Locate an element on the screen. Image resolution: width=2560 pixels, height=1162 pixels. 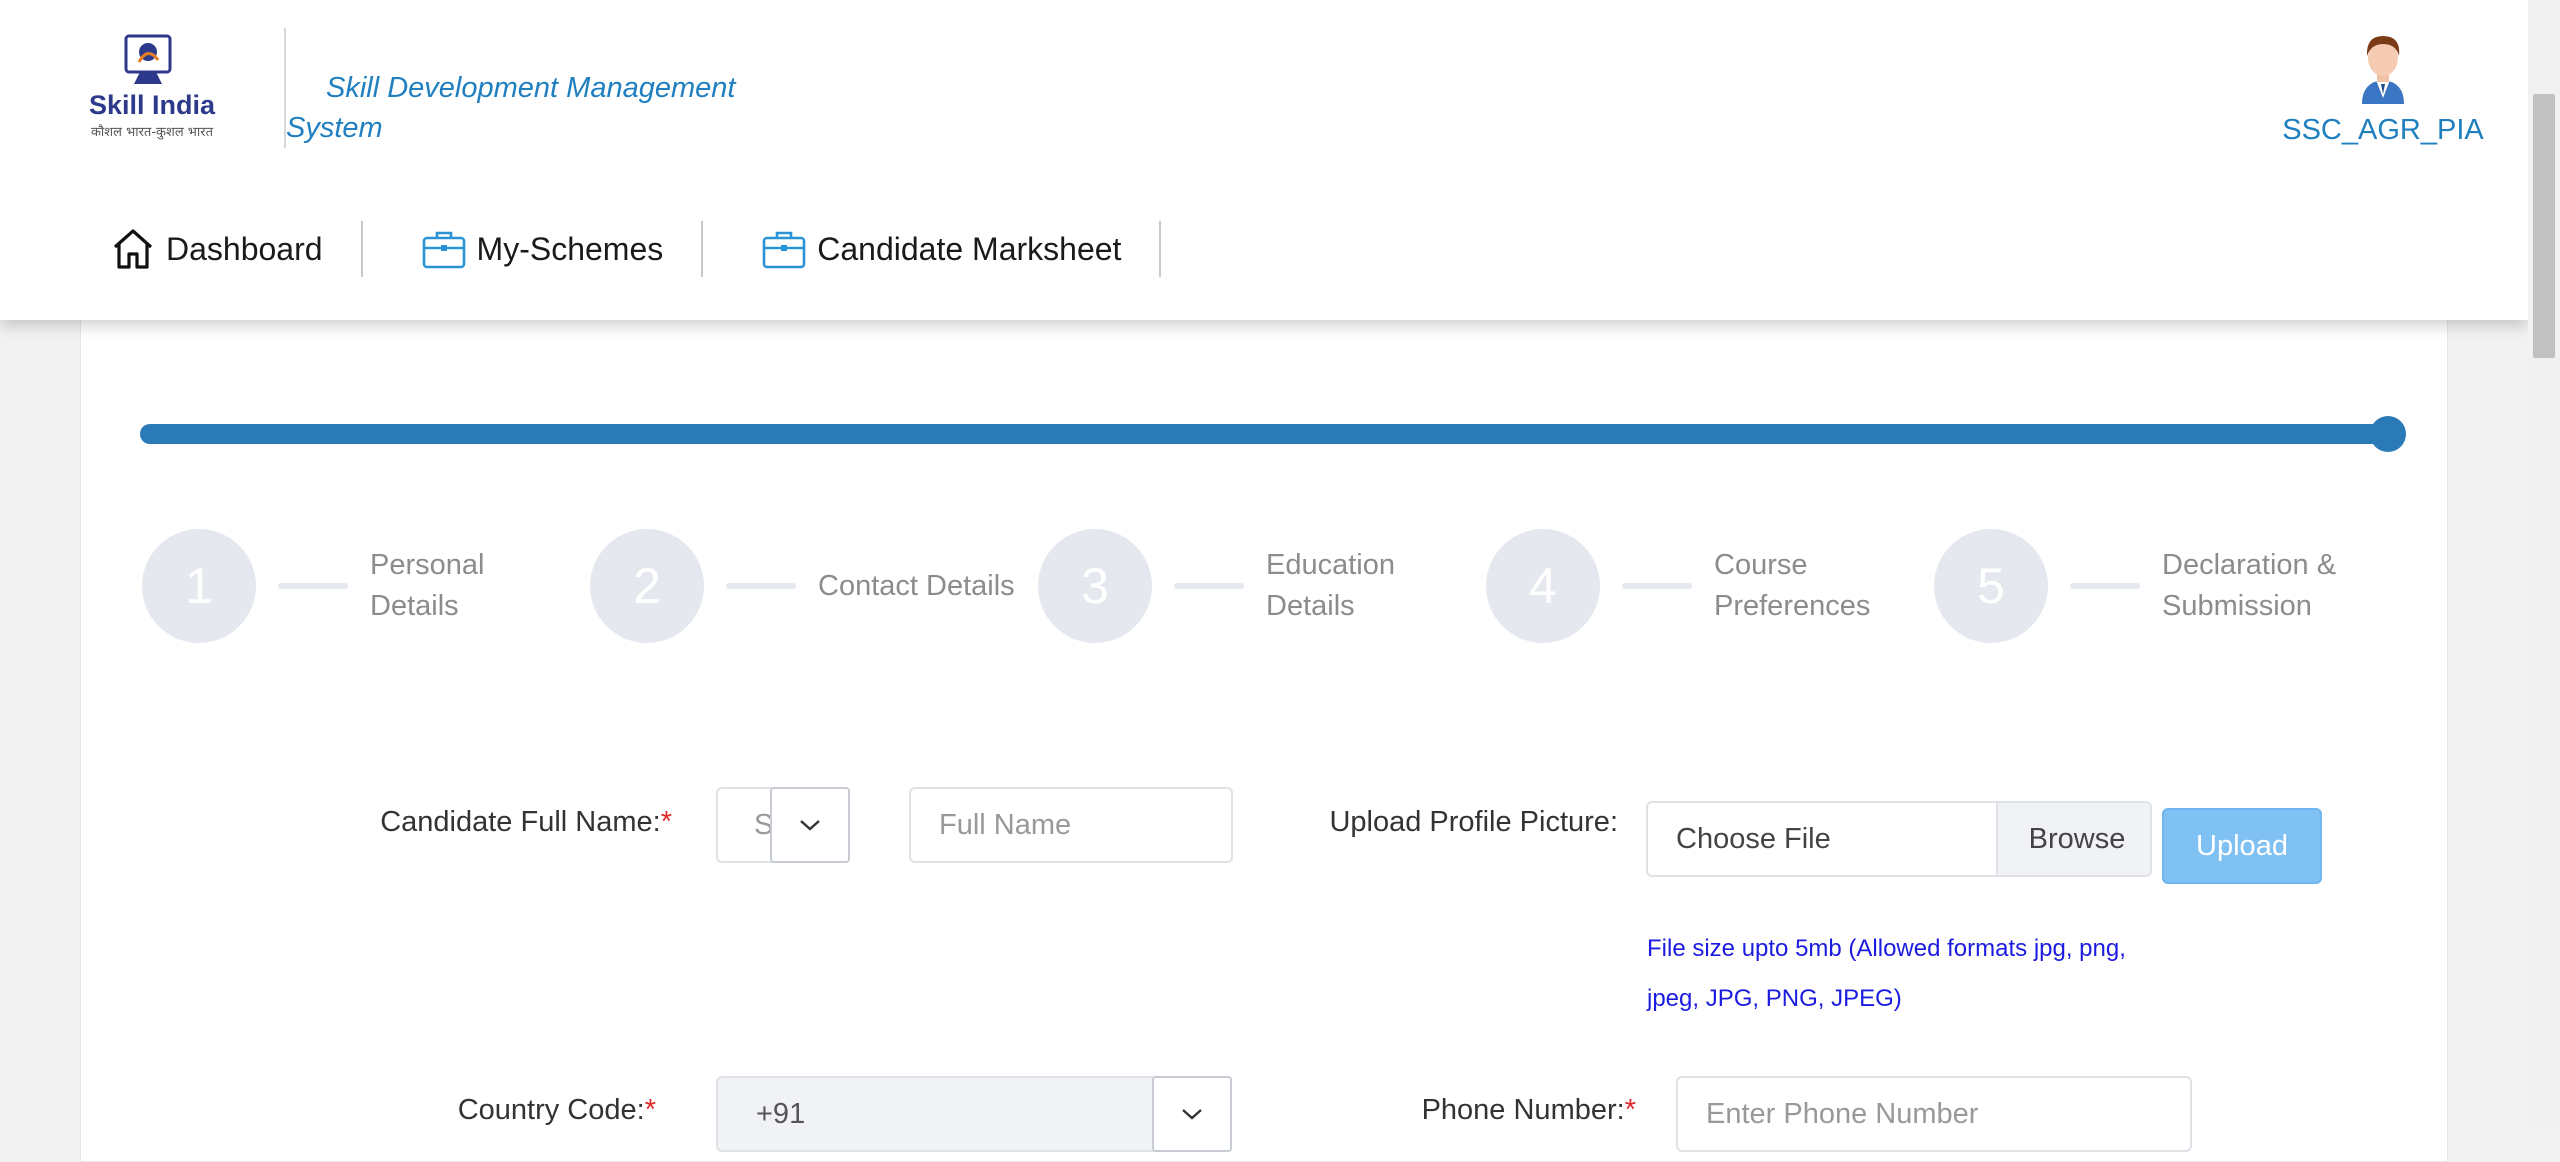
nav-candidate-marksheet-label: Candidate Marksheet is located at coordinates (969, 248).